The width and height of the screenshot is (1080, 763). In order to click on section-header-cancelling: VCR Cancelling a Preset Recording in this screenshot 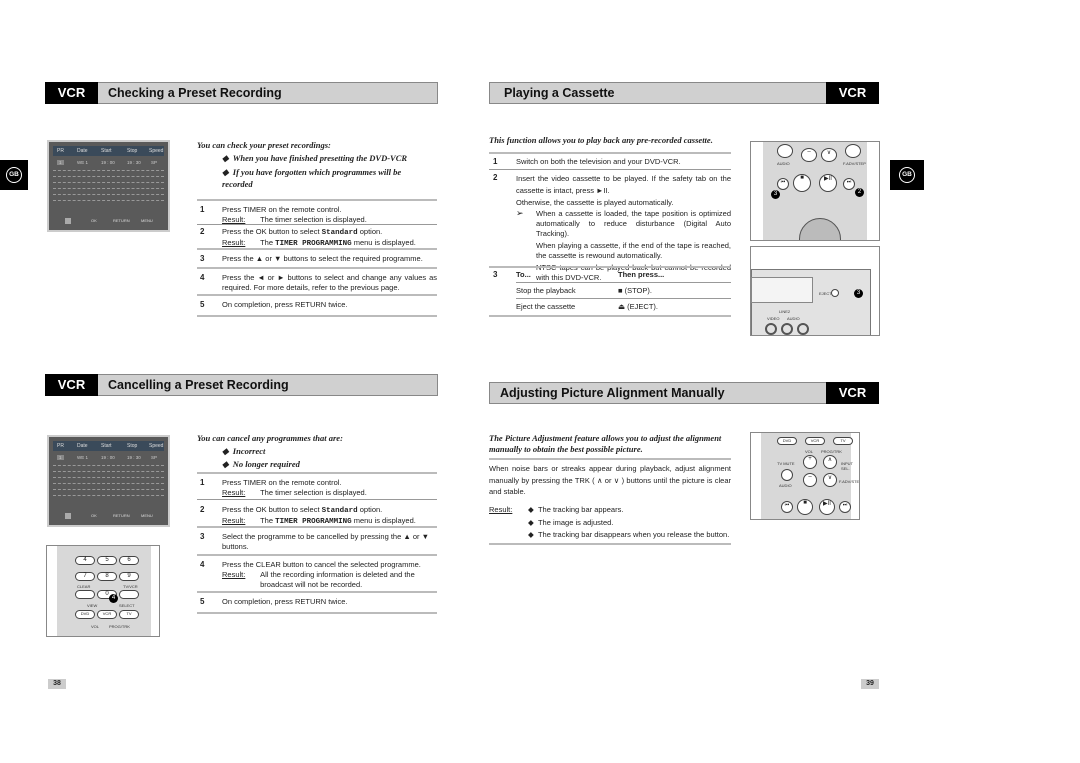, I will do `click(241, 385)`.